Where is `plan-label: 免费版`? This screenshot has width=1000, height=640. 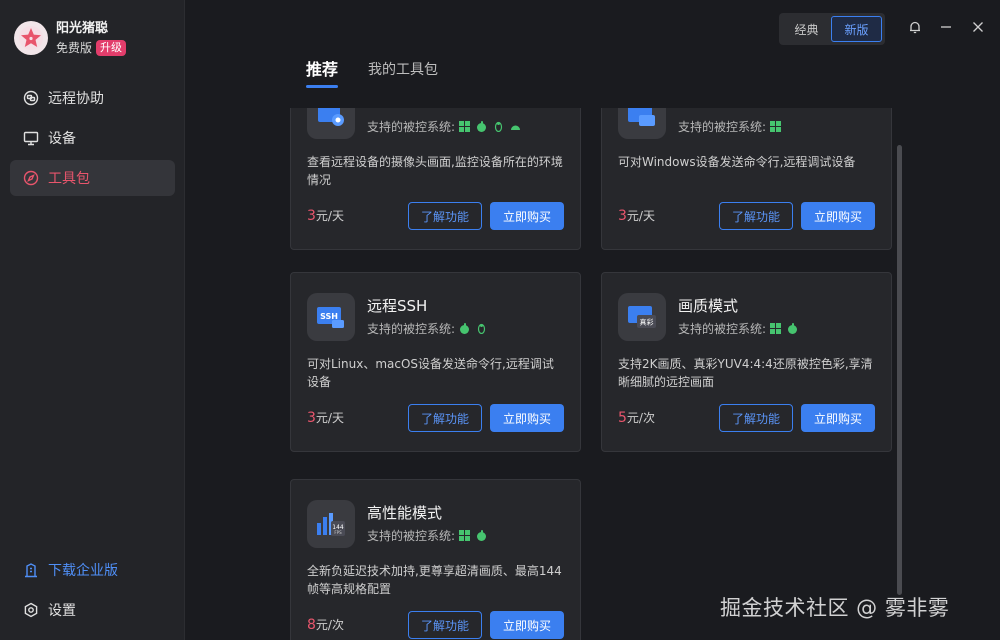 plan-label: 免费版 is located at coordinates (74, 48).